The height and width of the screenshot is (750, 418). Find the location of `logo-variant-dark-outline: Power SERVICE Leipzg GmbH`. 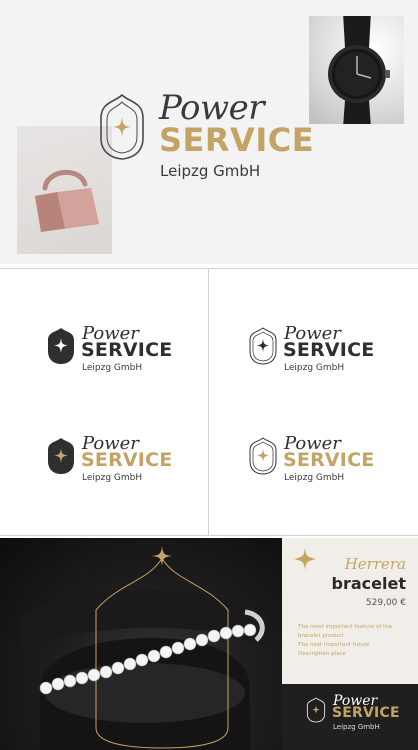

logo-variant-dark-outline: Power SERVICE Leipzg GmbH is located at coordinates (318, 350).